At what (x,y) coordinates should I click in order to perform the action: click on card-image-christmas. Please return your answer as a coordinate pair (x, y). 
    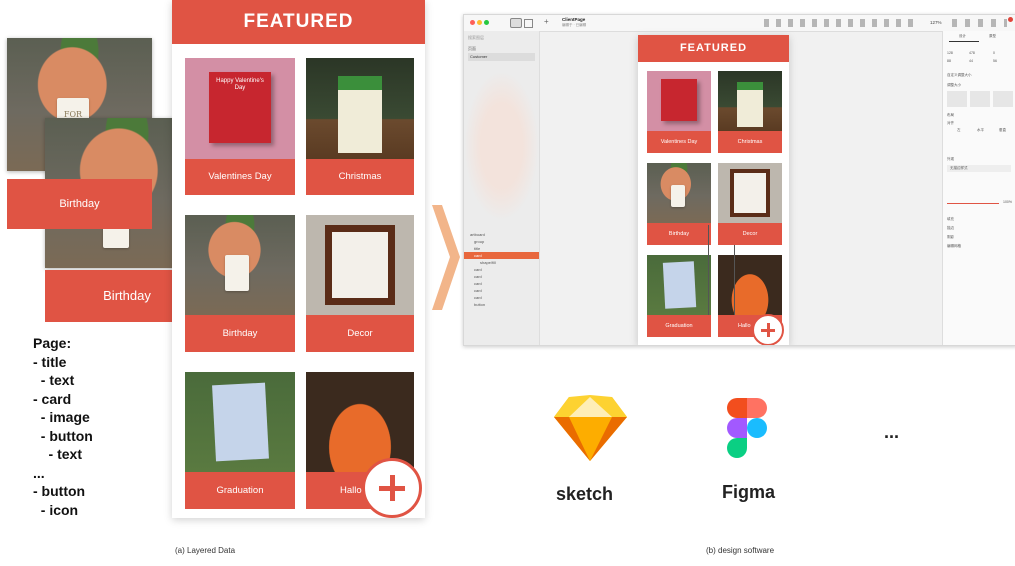
    Looking at the image, I should click on (360, 108).